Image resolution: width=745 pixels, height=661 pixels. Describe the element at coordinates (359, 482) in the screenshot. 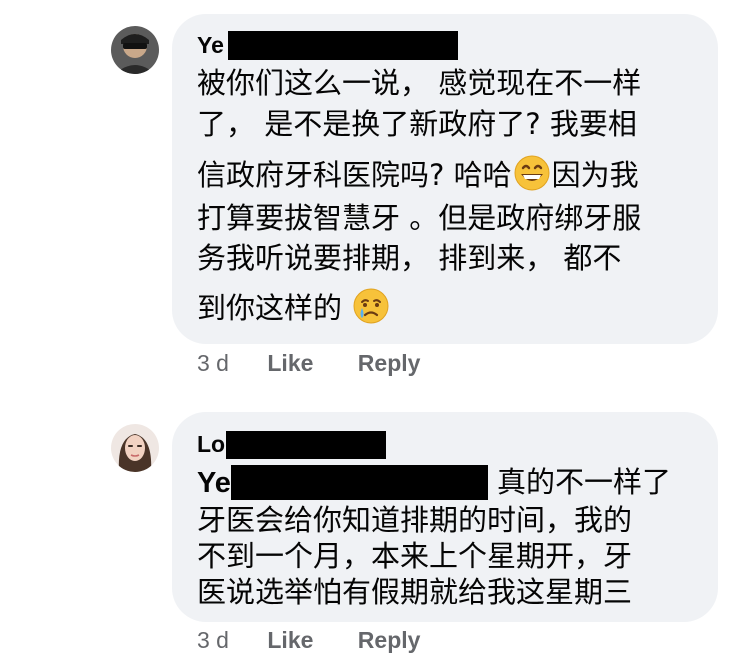

I see `redacted-mention` at that location.